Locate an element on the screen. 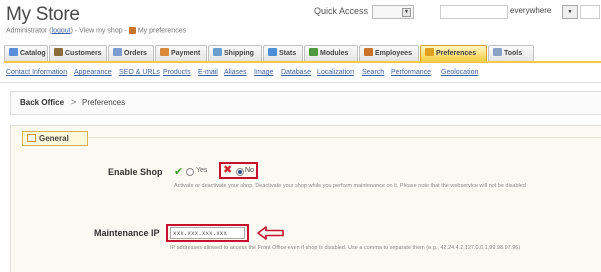  subtab-products: Products is located at coordinates (177, 72).